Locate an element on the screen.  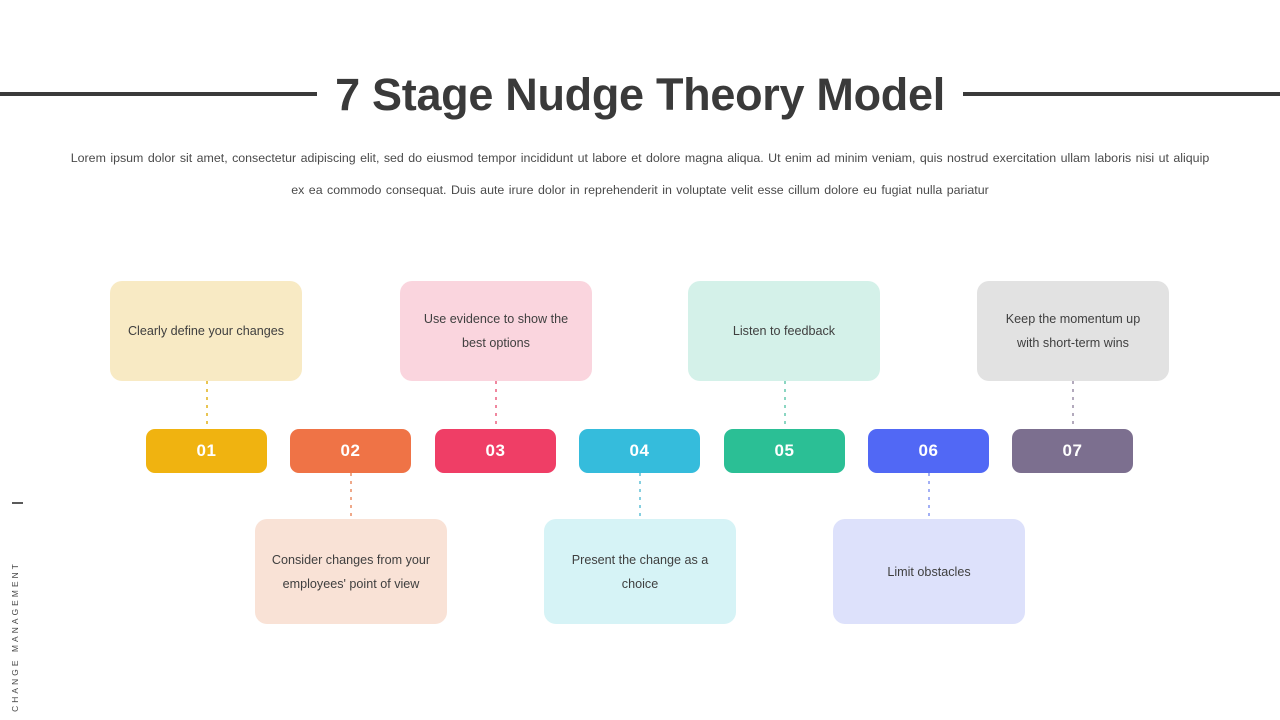
stage-number-label: 06 is located at coordinates (928, 450).